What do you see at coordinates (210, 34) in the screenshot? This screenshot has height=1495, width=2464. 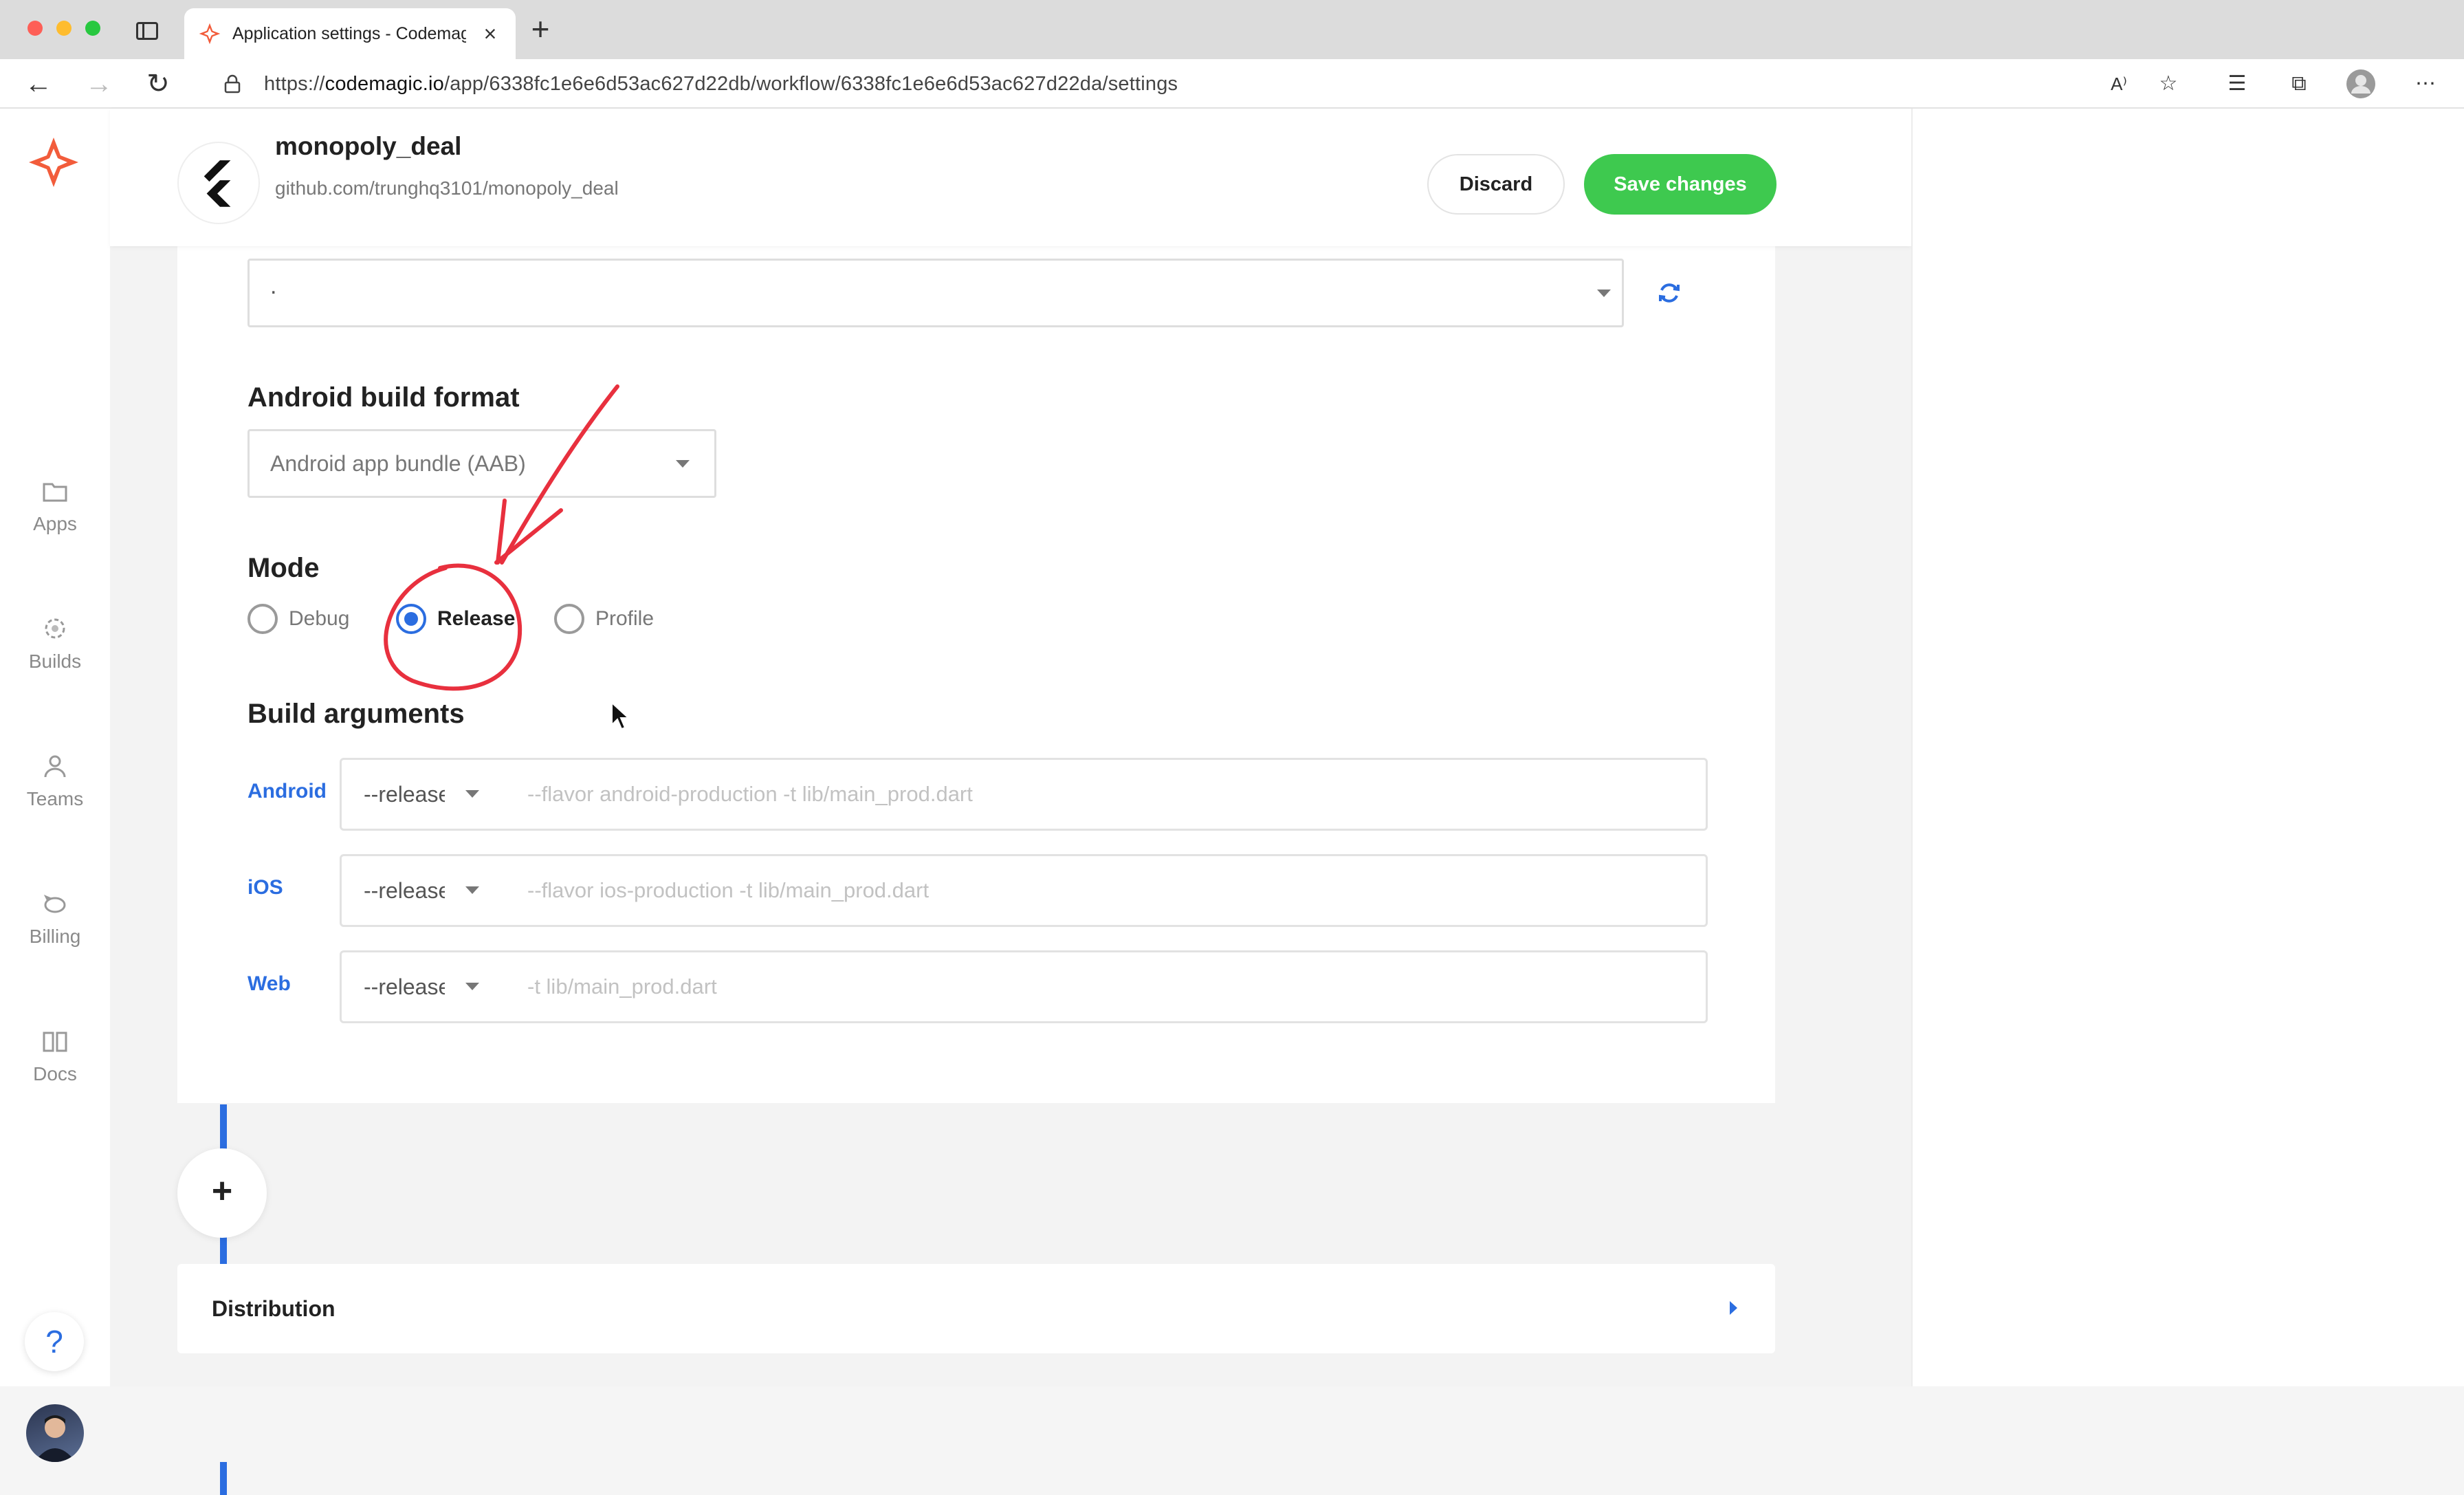 I see `codemagic-favicon-icon` at bounding box center [210, 34].